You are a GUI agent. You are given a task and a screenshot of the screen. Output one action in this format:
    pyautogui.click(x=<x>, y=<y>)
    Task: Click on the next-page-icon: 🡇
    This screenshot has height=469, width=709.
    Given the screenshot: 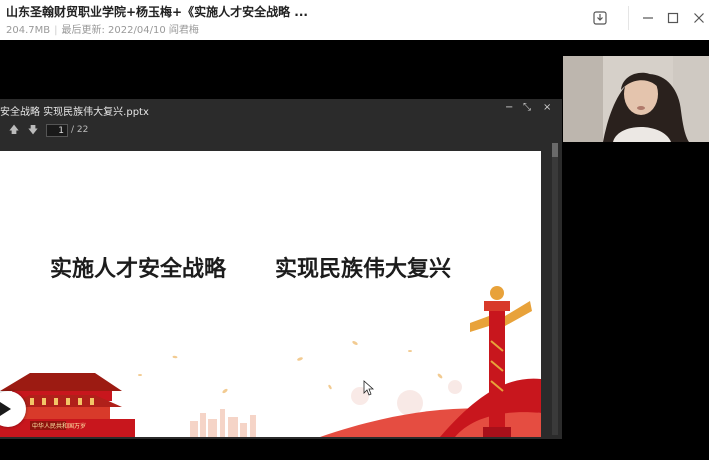 What is the action you would take?
    pyautogui.click(x=33, y=131)
    